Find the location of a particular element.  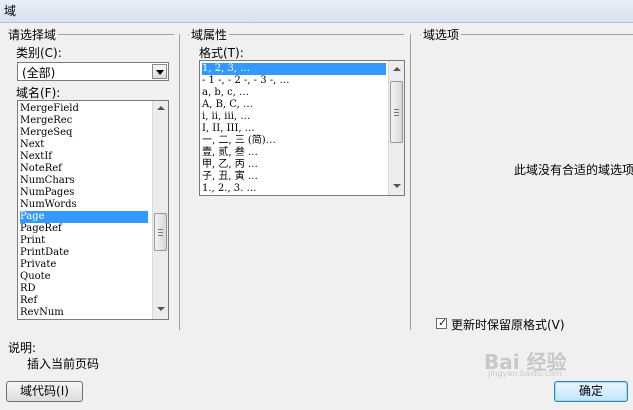

field-name-item: Print is located at coordinates (84, 241).